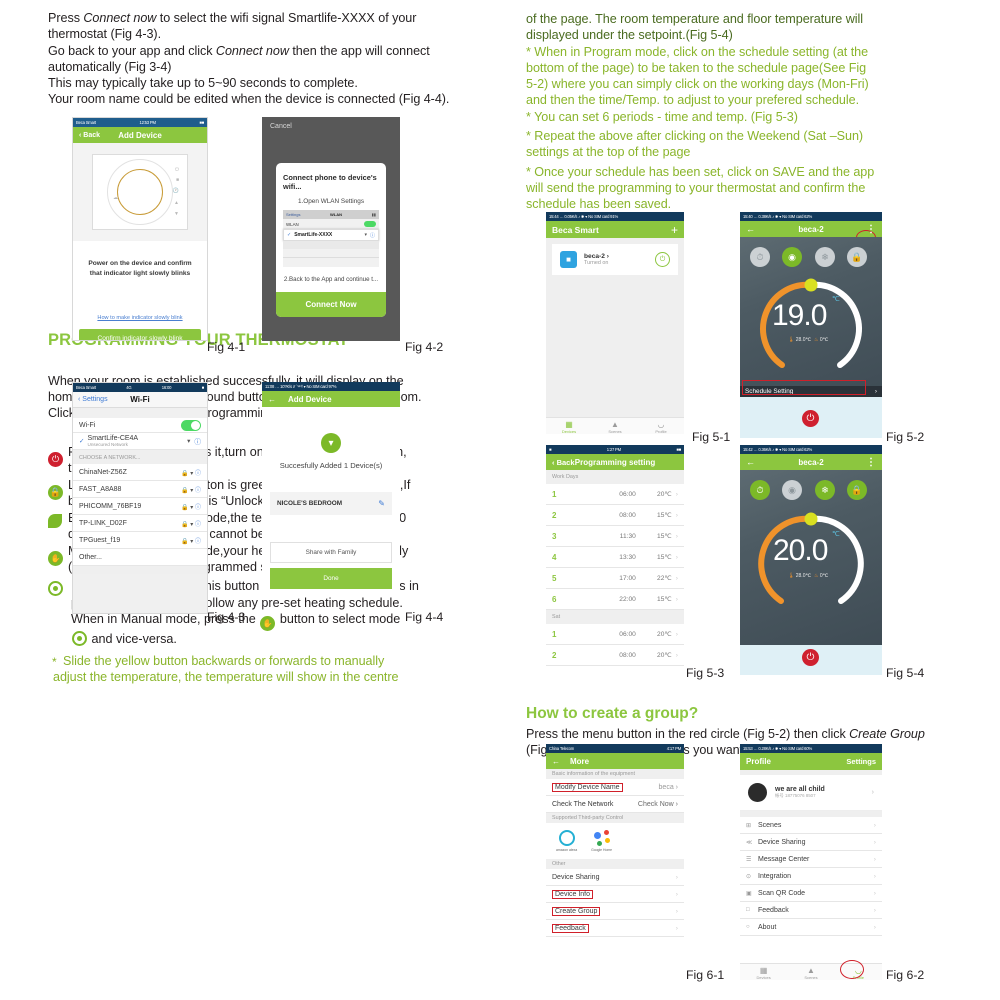 This screenshot has height=1000, width=1000. What do you see at coordinates (615, 477) in the screenshot?
I see `workdays-header: Work Days` at bounding box center [615, 477].